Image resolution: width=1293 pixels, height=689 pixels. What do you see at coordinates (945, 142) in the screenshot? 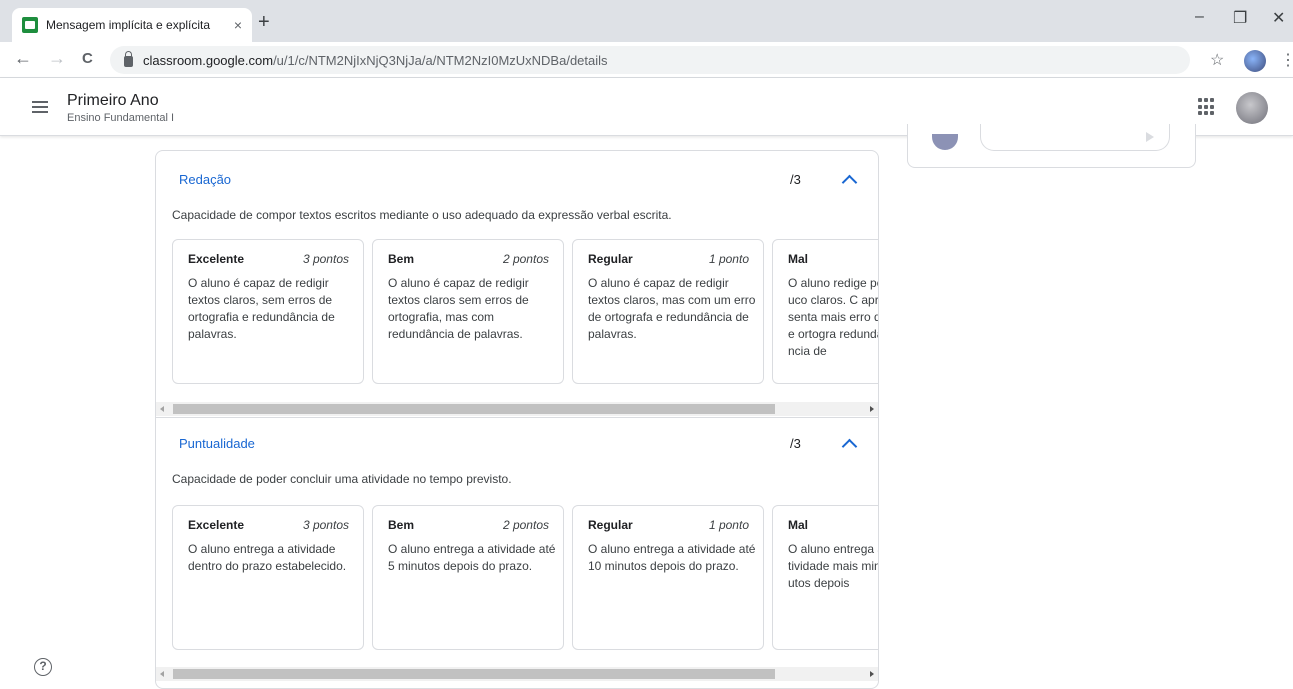
I see `commenter-avatar` at bounding box center [945, 142].